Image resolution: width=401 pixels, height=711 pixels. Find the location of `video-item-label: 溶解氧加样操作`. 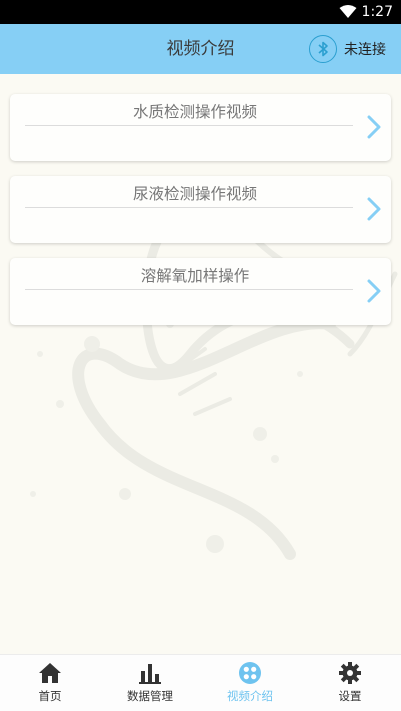

video-item-label: 溶解氧加样操作 is located at coordinates (195, 276).